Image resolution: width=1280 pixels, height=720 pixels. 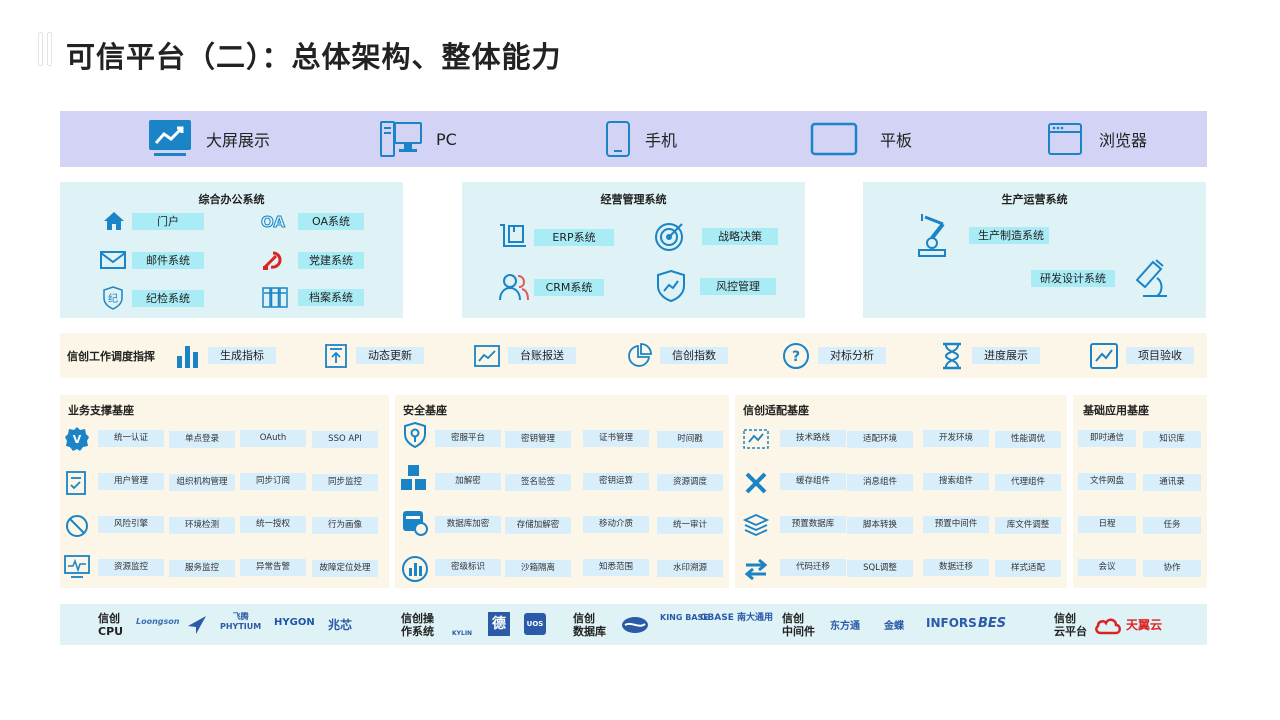 What do you see at coordinates (1006, 355) in the screenshot?
I see `item-label: 进度展示` at bounding box center [1006, 355].